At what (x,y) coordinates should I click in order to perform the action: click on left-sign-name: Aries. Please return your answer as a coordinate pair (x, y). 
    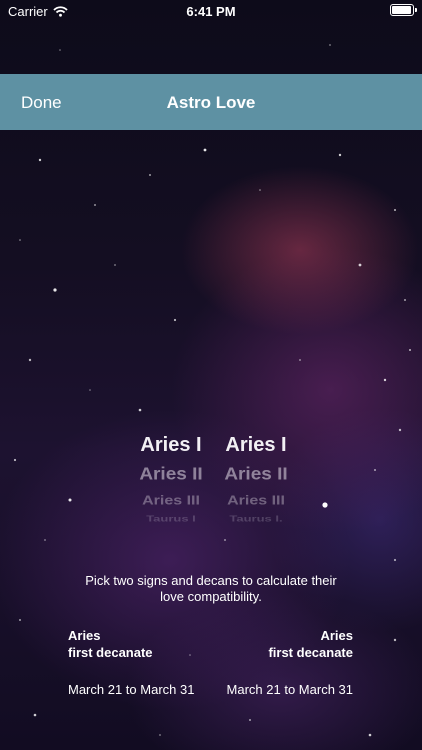
    Looking at the image, I should click on (84, 635).